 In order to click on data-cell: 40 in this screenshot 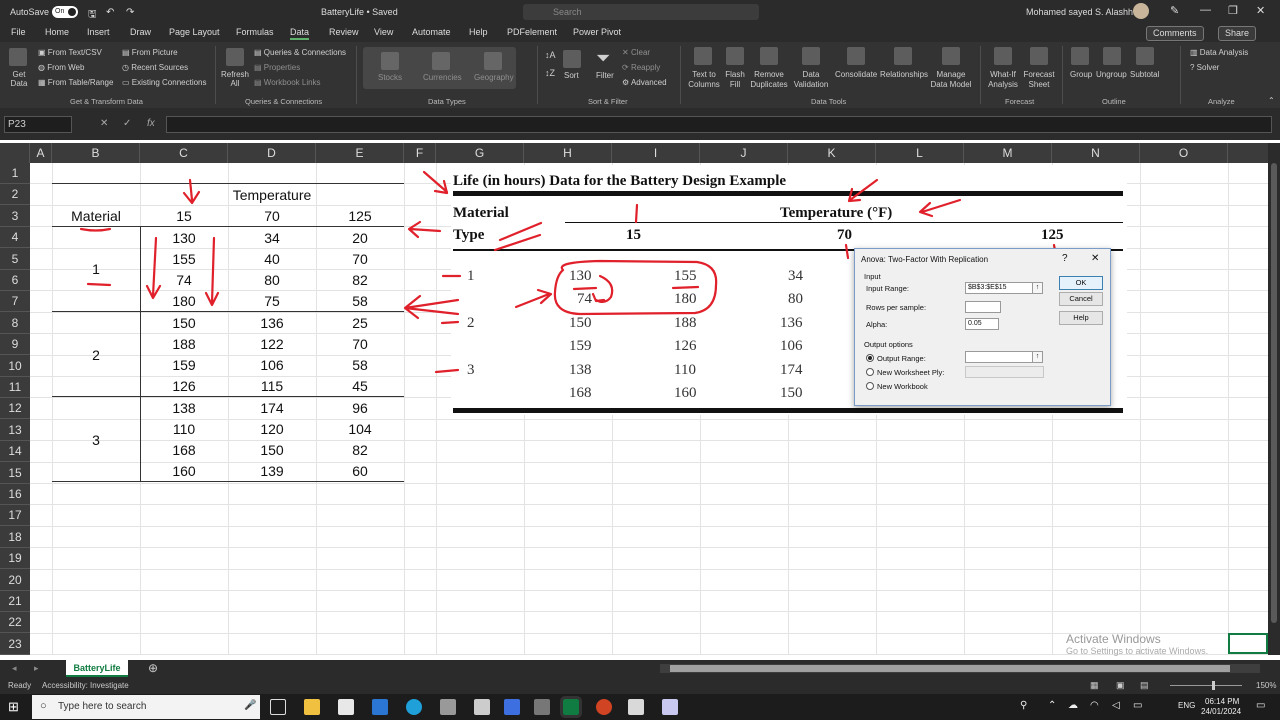, I will do `click(272, 259)`.